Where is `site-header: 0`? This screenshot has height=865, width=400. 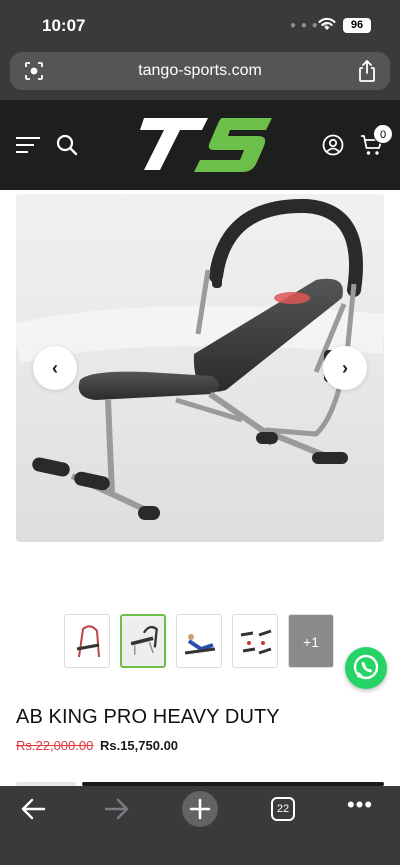 site-header: 0 is located at coordinates (200, 145).